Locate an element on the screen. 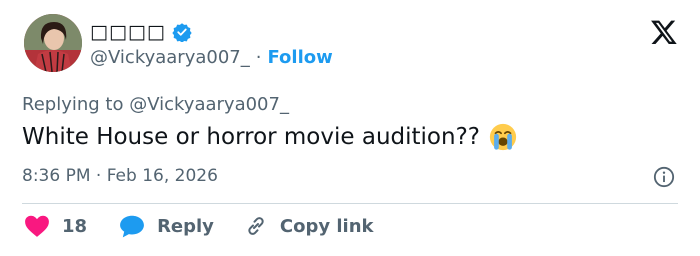 The image size is (700, 256). info-icon is located at coordinates (664, 177).